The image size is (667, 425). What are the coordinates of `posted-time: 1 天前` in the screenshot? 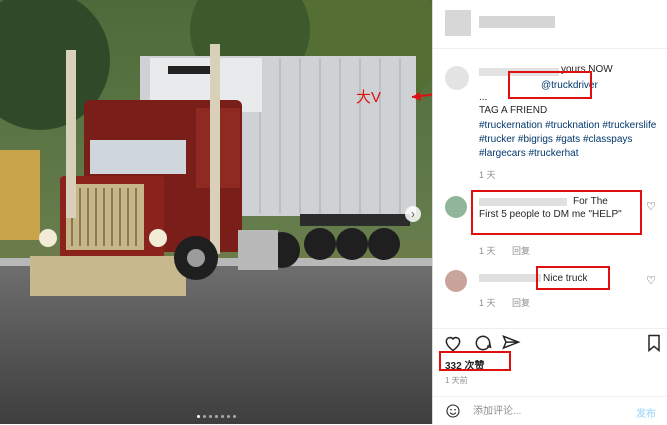 It's located at (456, 380).